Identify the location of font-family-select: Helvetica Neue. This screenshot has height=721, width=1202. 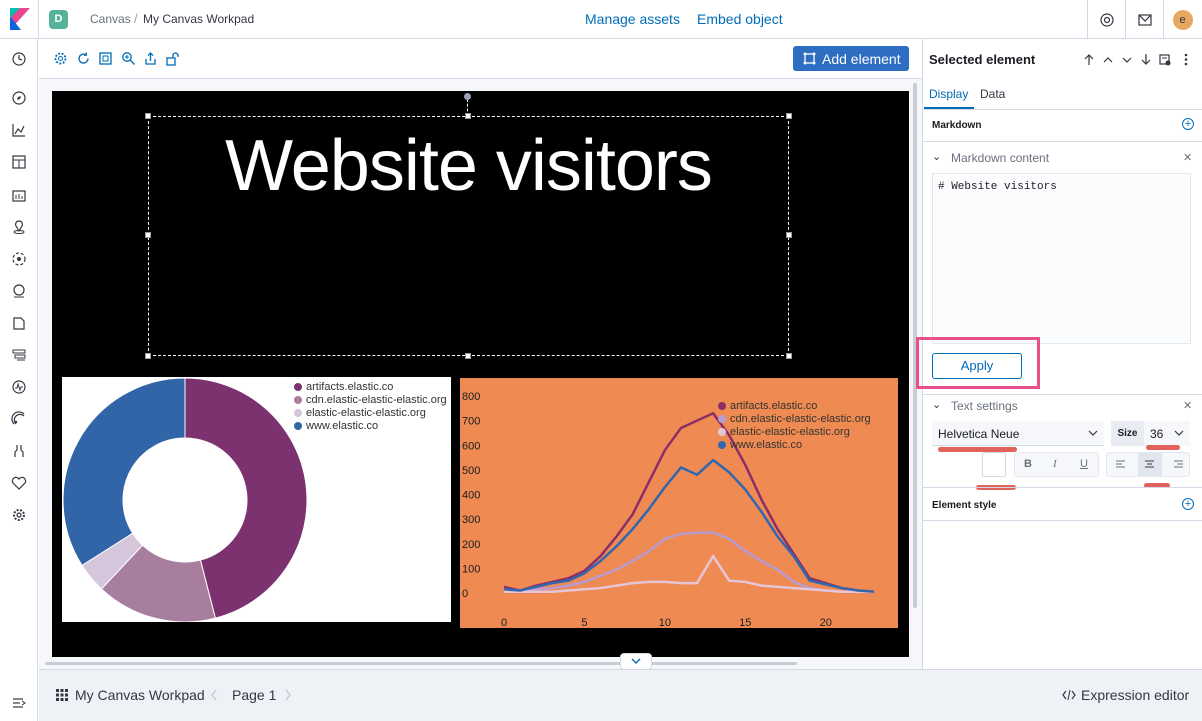
(1018, 433).